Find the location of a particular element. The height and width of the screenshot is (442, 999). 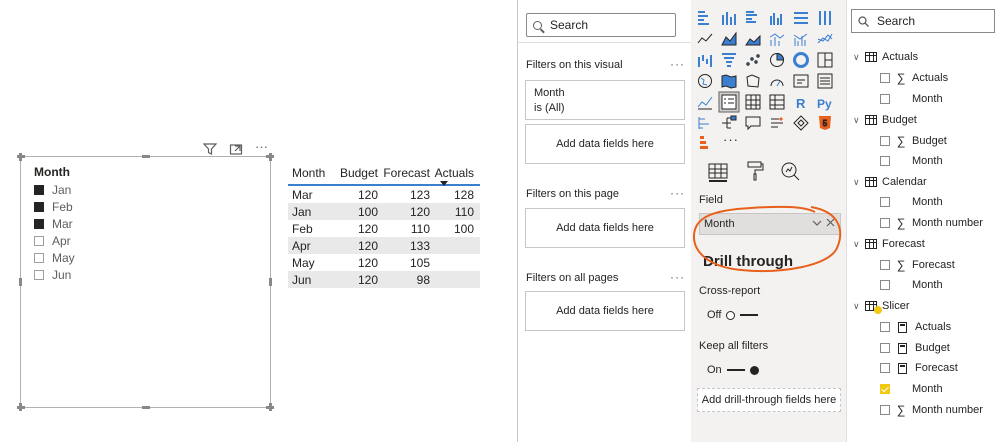

visual-gallery: 5 R Py is located at coordinates (768, 72).